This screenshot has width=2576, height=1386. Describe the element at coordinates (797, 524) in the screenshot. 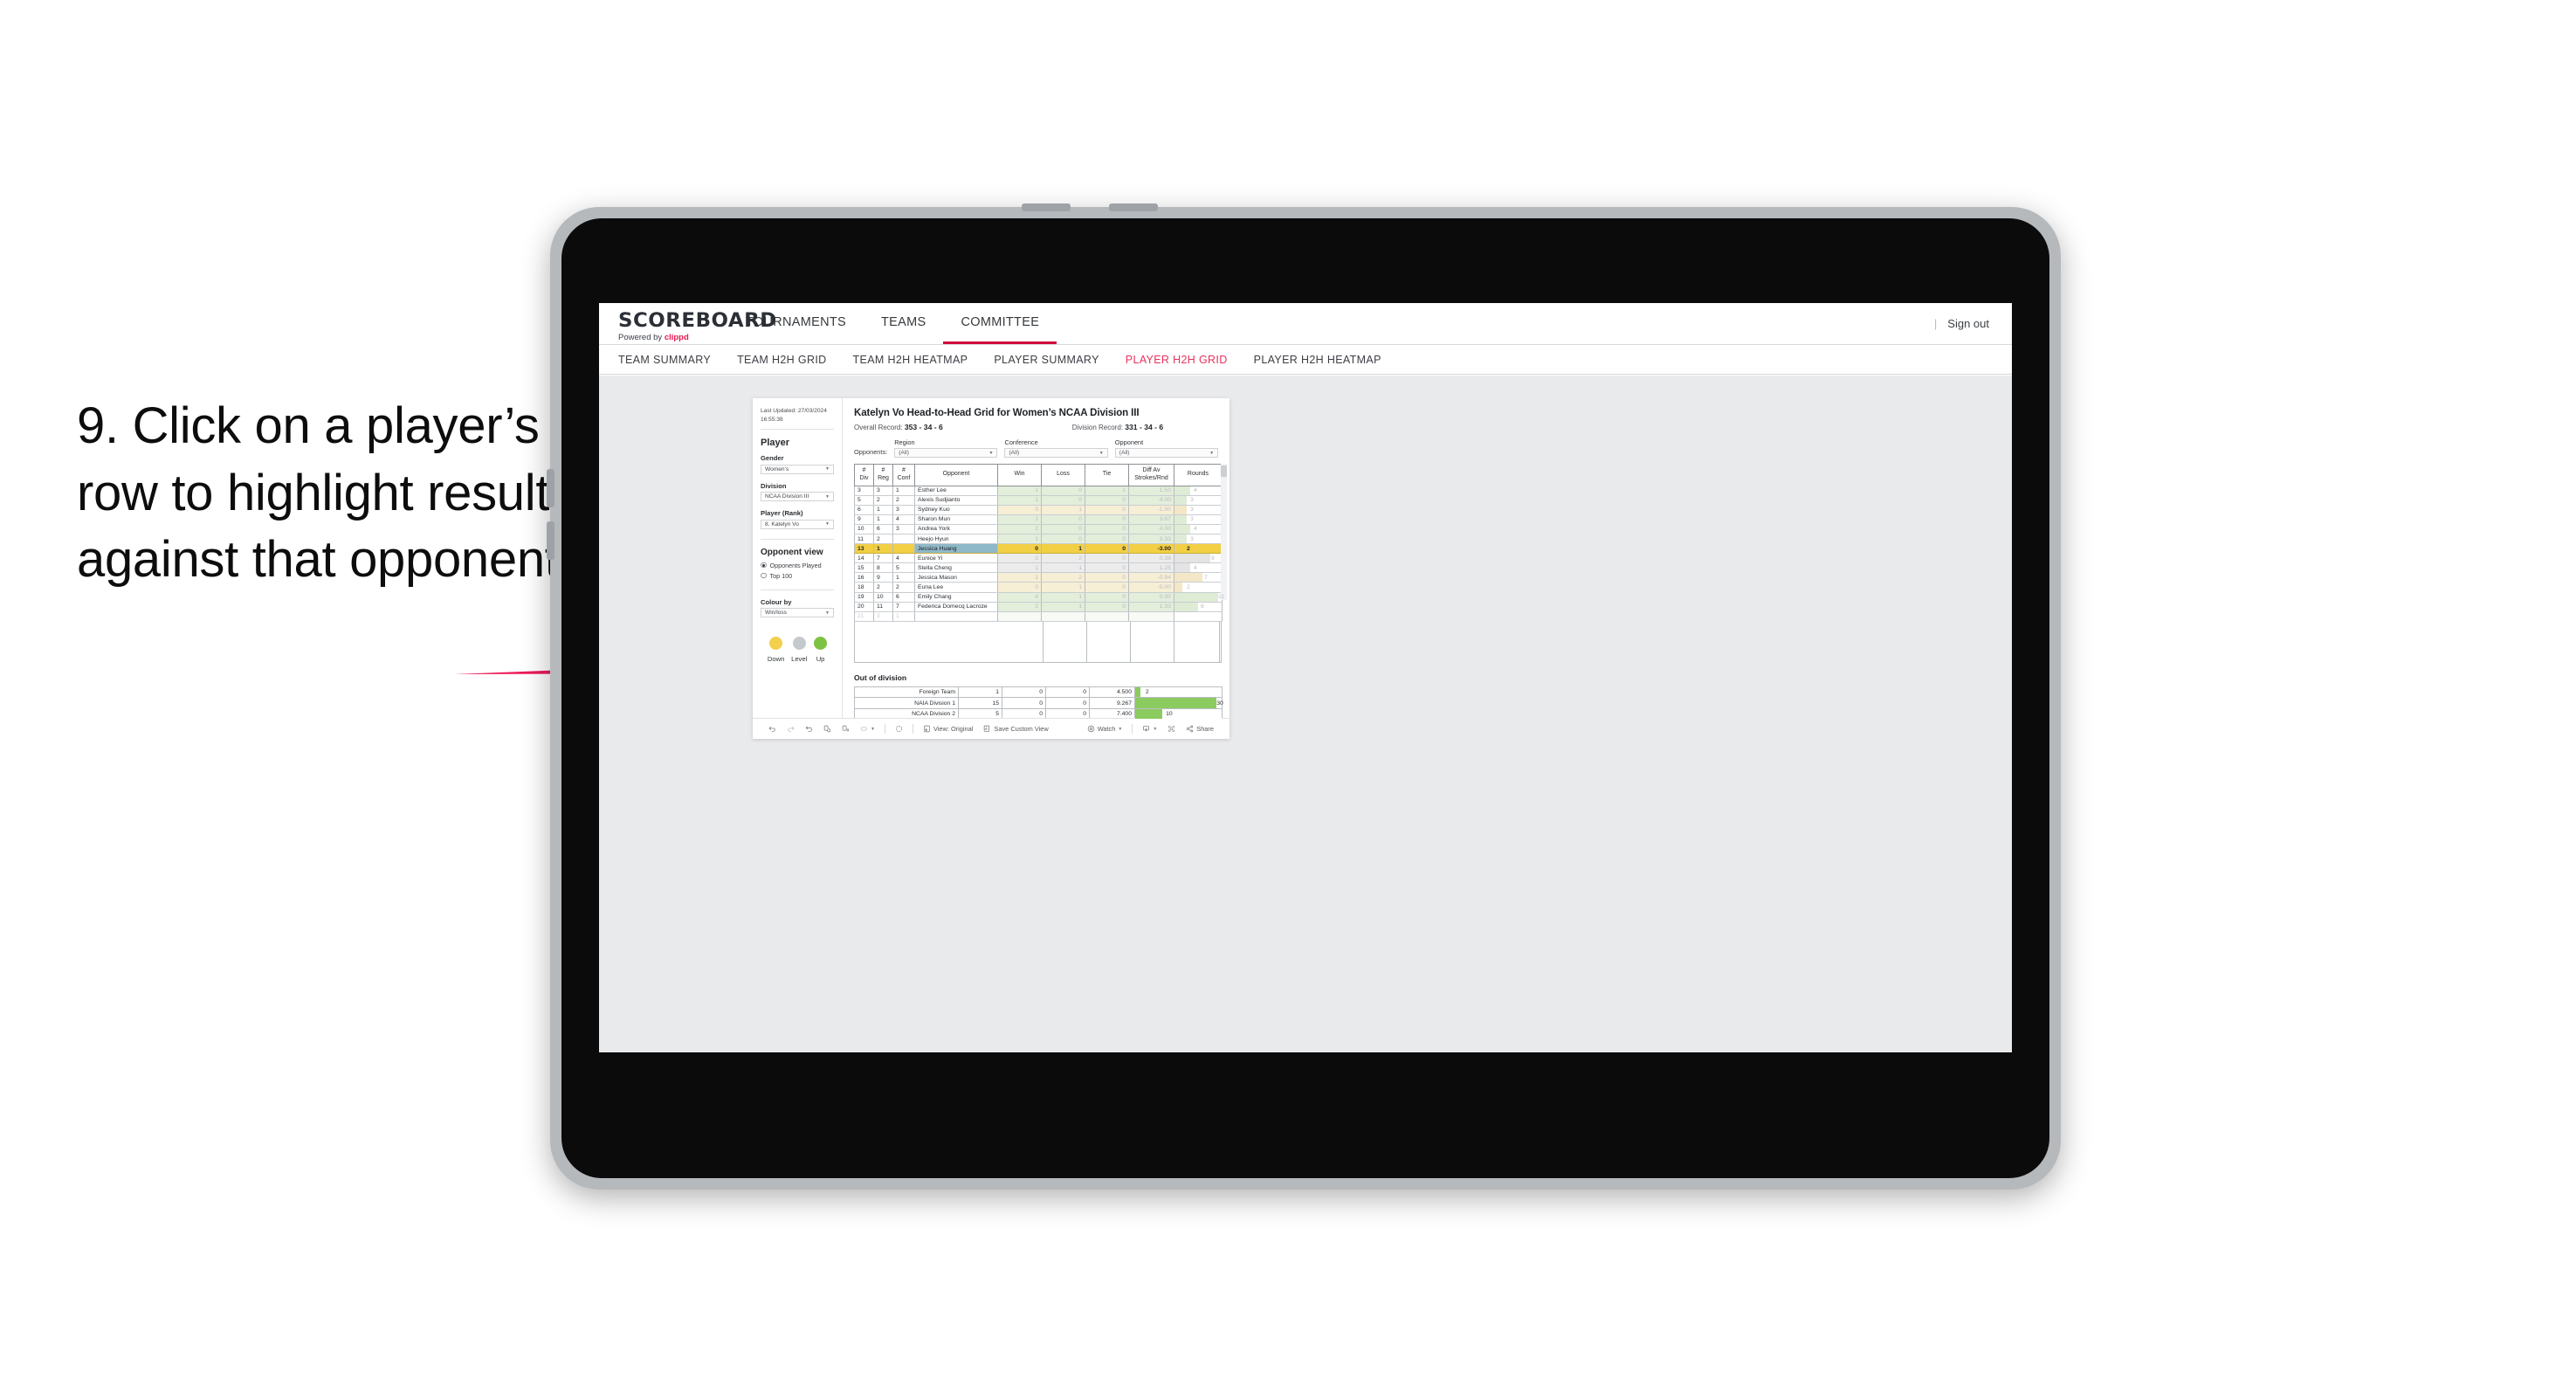

I see `player-rank-filter-select: 8. Katelyn Vo ▼` at that location.